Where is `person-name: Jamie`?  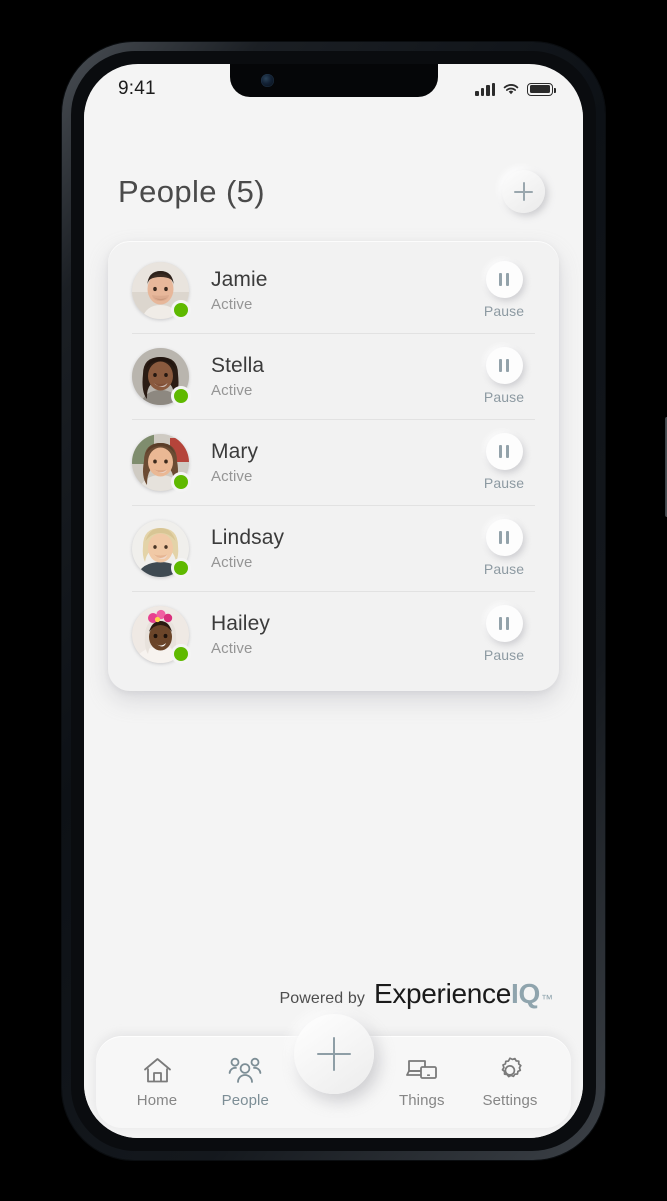
person-name: Jamie is located at coordinates (239, 280).